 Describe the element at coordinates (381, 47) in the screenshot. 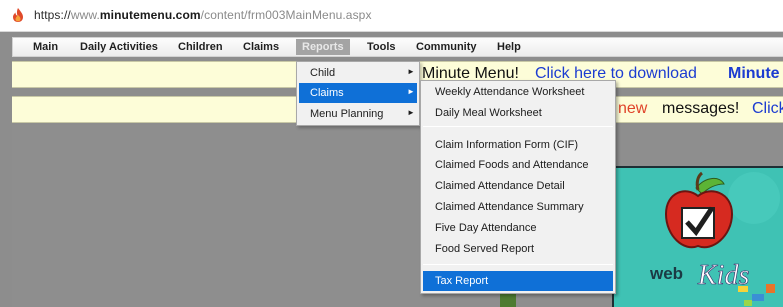

I see `menu-tools: Tools` at that location.